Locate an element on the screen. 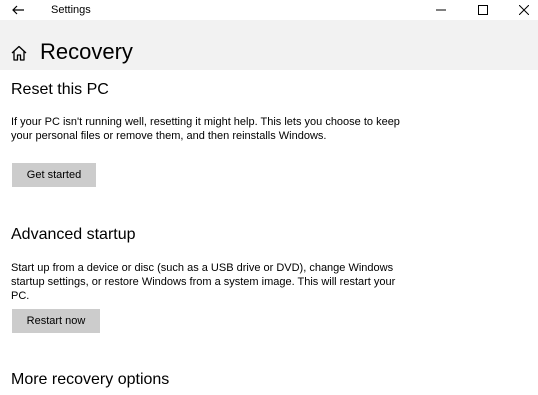 Image resolution: width=538 pixels, height=395 pixels. minimize-icon is located at coordinates (441, 10).